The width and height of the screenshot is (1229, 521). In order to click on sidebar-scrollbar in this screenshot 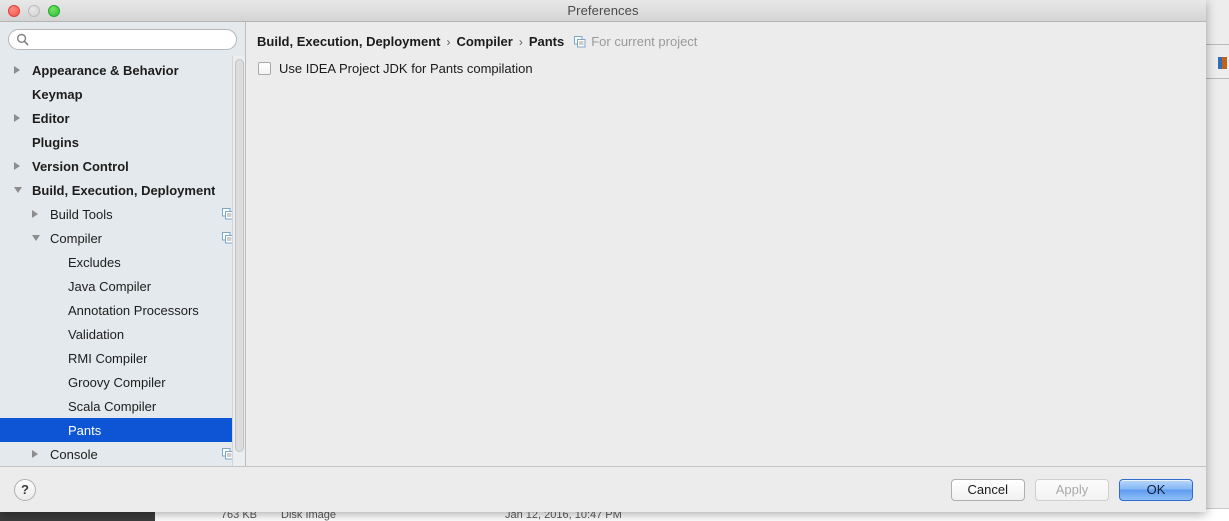, I will do `click(238, 261)`.